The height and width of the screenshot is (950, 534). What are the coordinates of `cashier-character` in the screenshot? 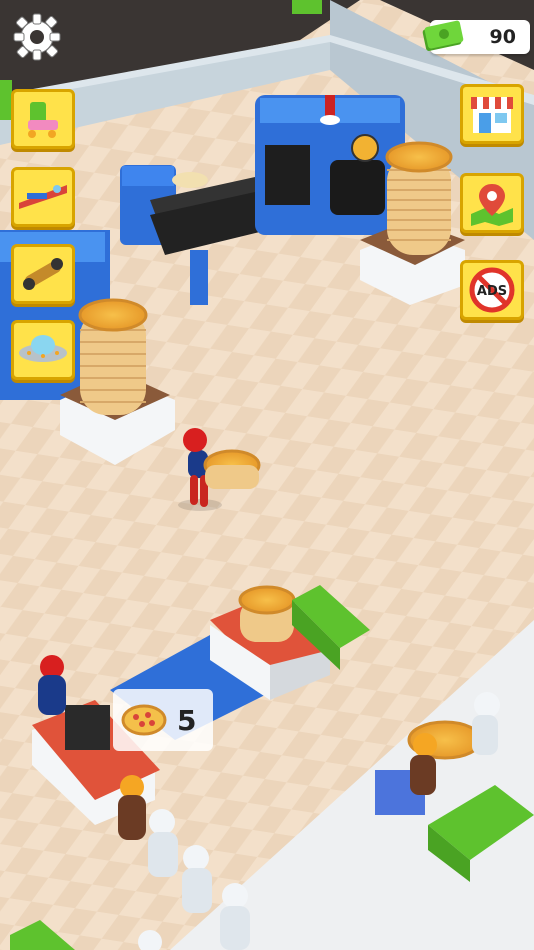 It's located at (52, 685).